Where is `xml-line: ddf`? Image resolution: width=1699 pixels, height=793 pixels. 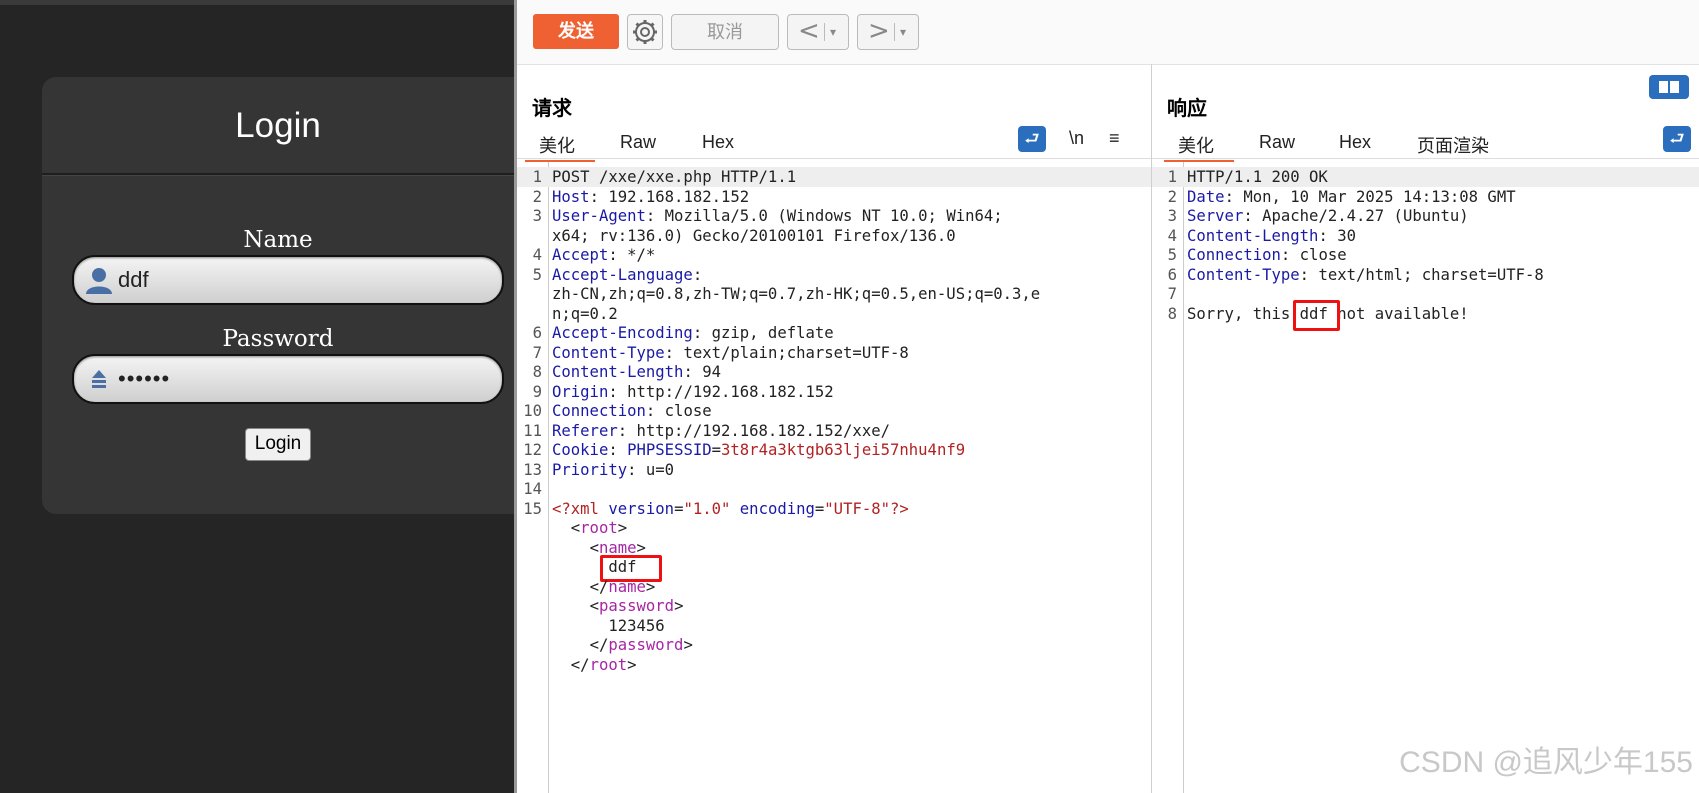
xml-line: ddf is located at coordinates (846, 568).